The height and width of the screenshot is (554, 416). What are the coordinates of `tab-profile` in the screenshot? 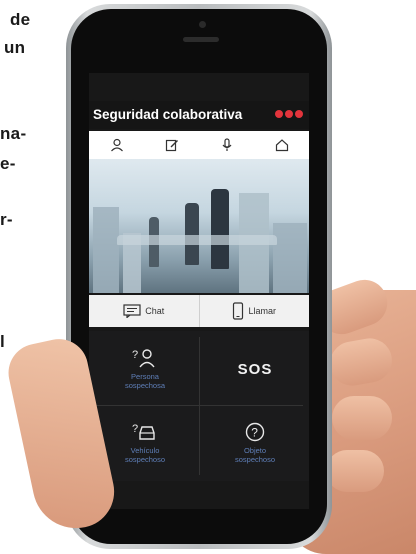 It's located at (116, 145).